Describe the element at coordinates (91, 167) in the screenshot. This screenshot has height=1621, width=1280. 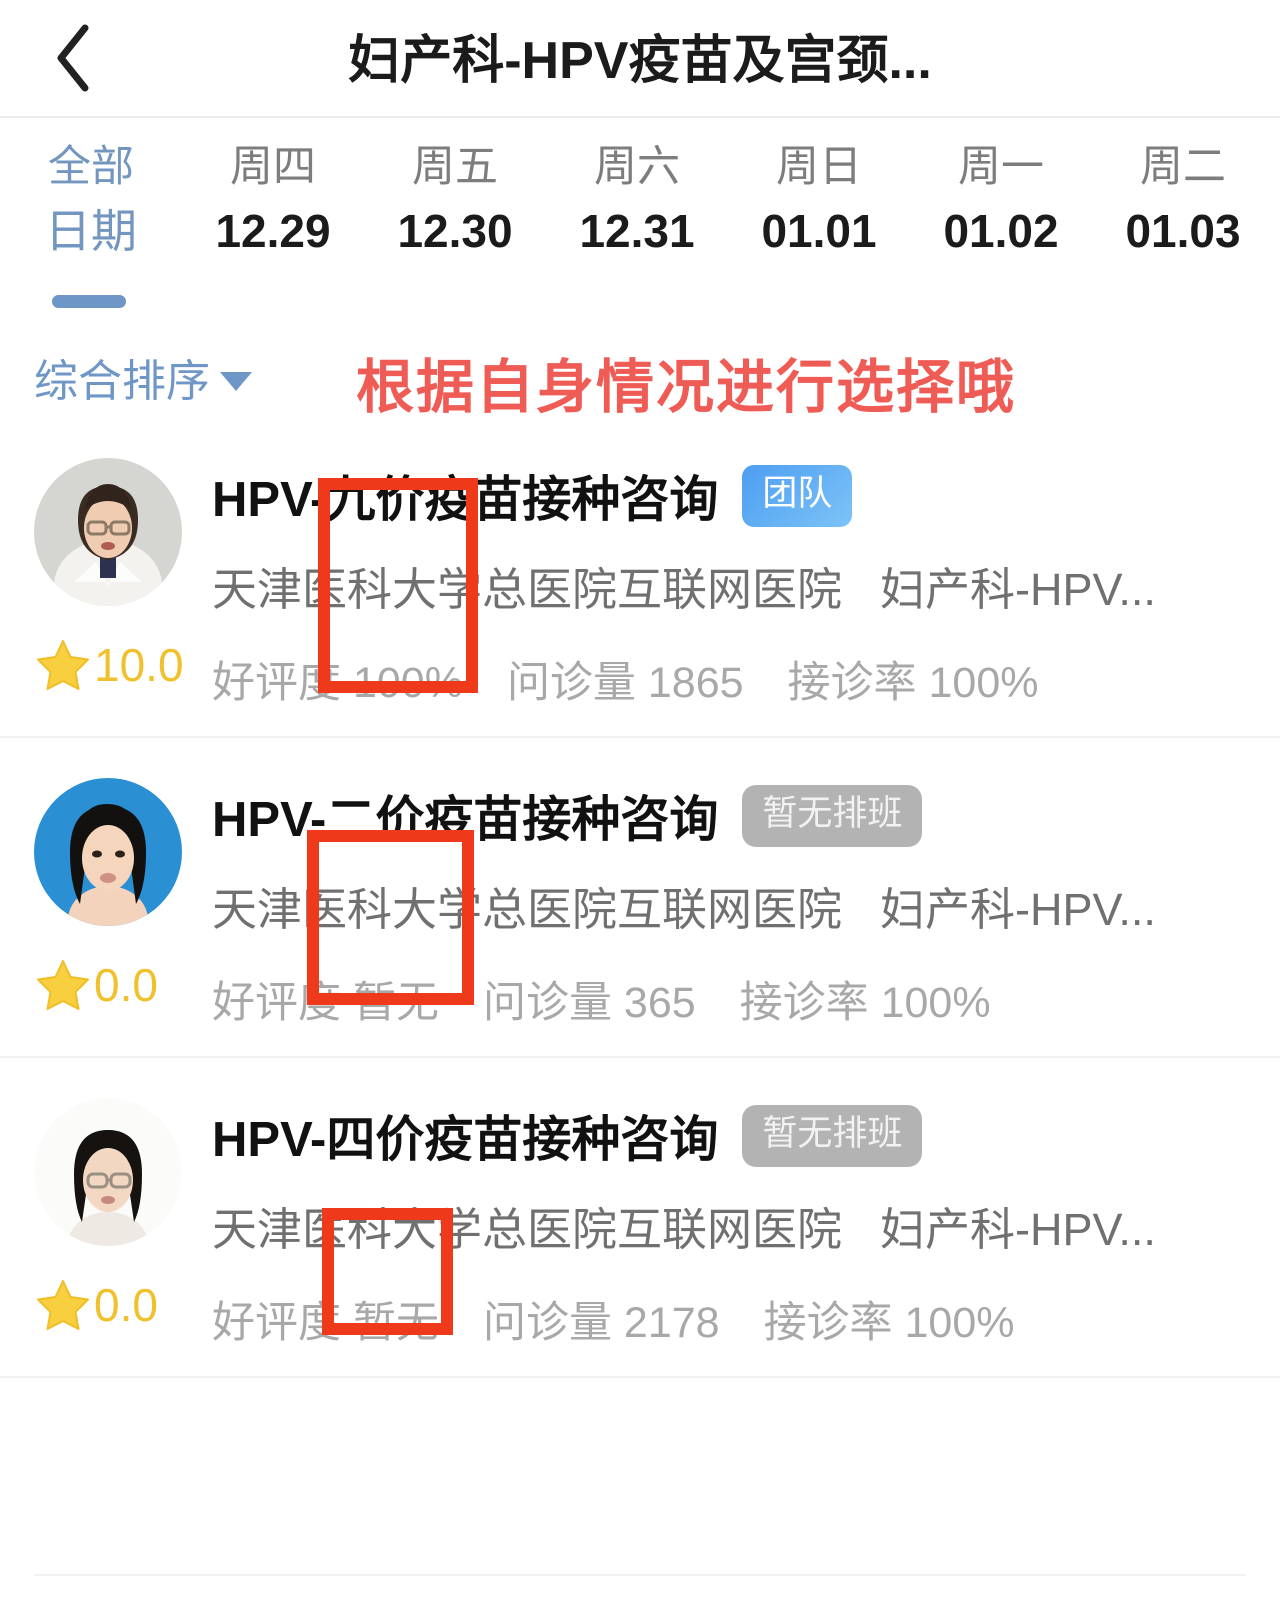
I see `date-tab-all-week: 全部` at that location.